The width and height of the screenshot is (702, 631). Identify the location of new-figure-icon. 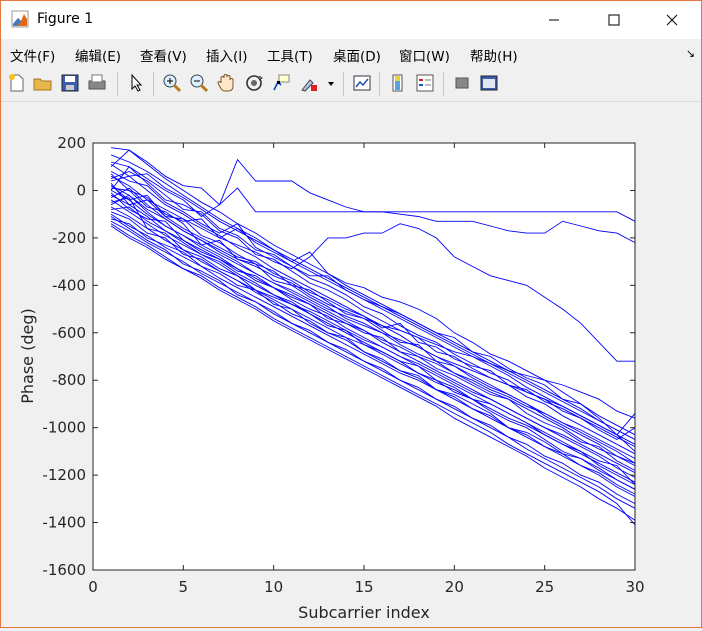
(17, 83).